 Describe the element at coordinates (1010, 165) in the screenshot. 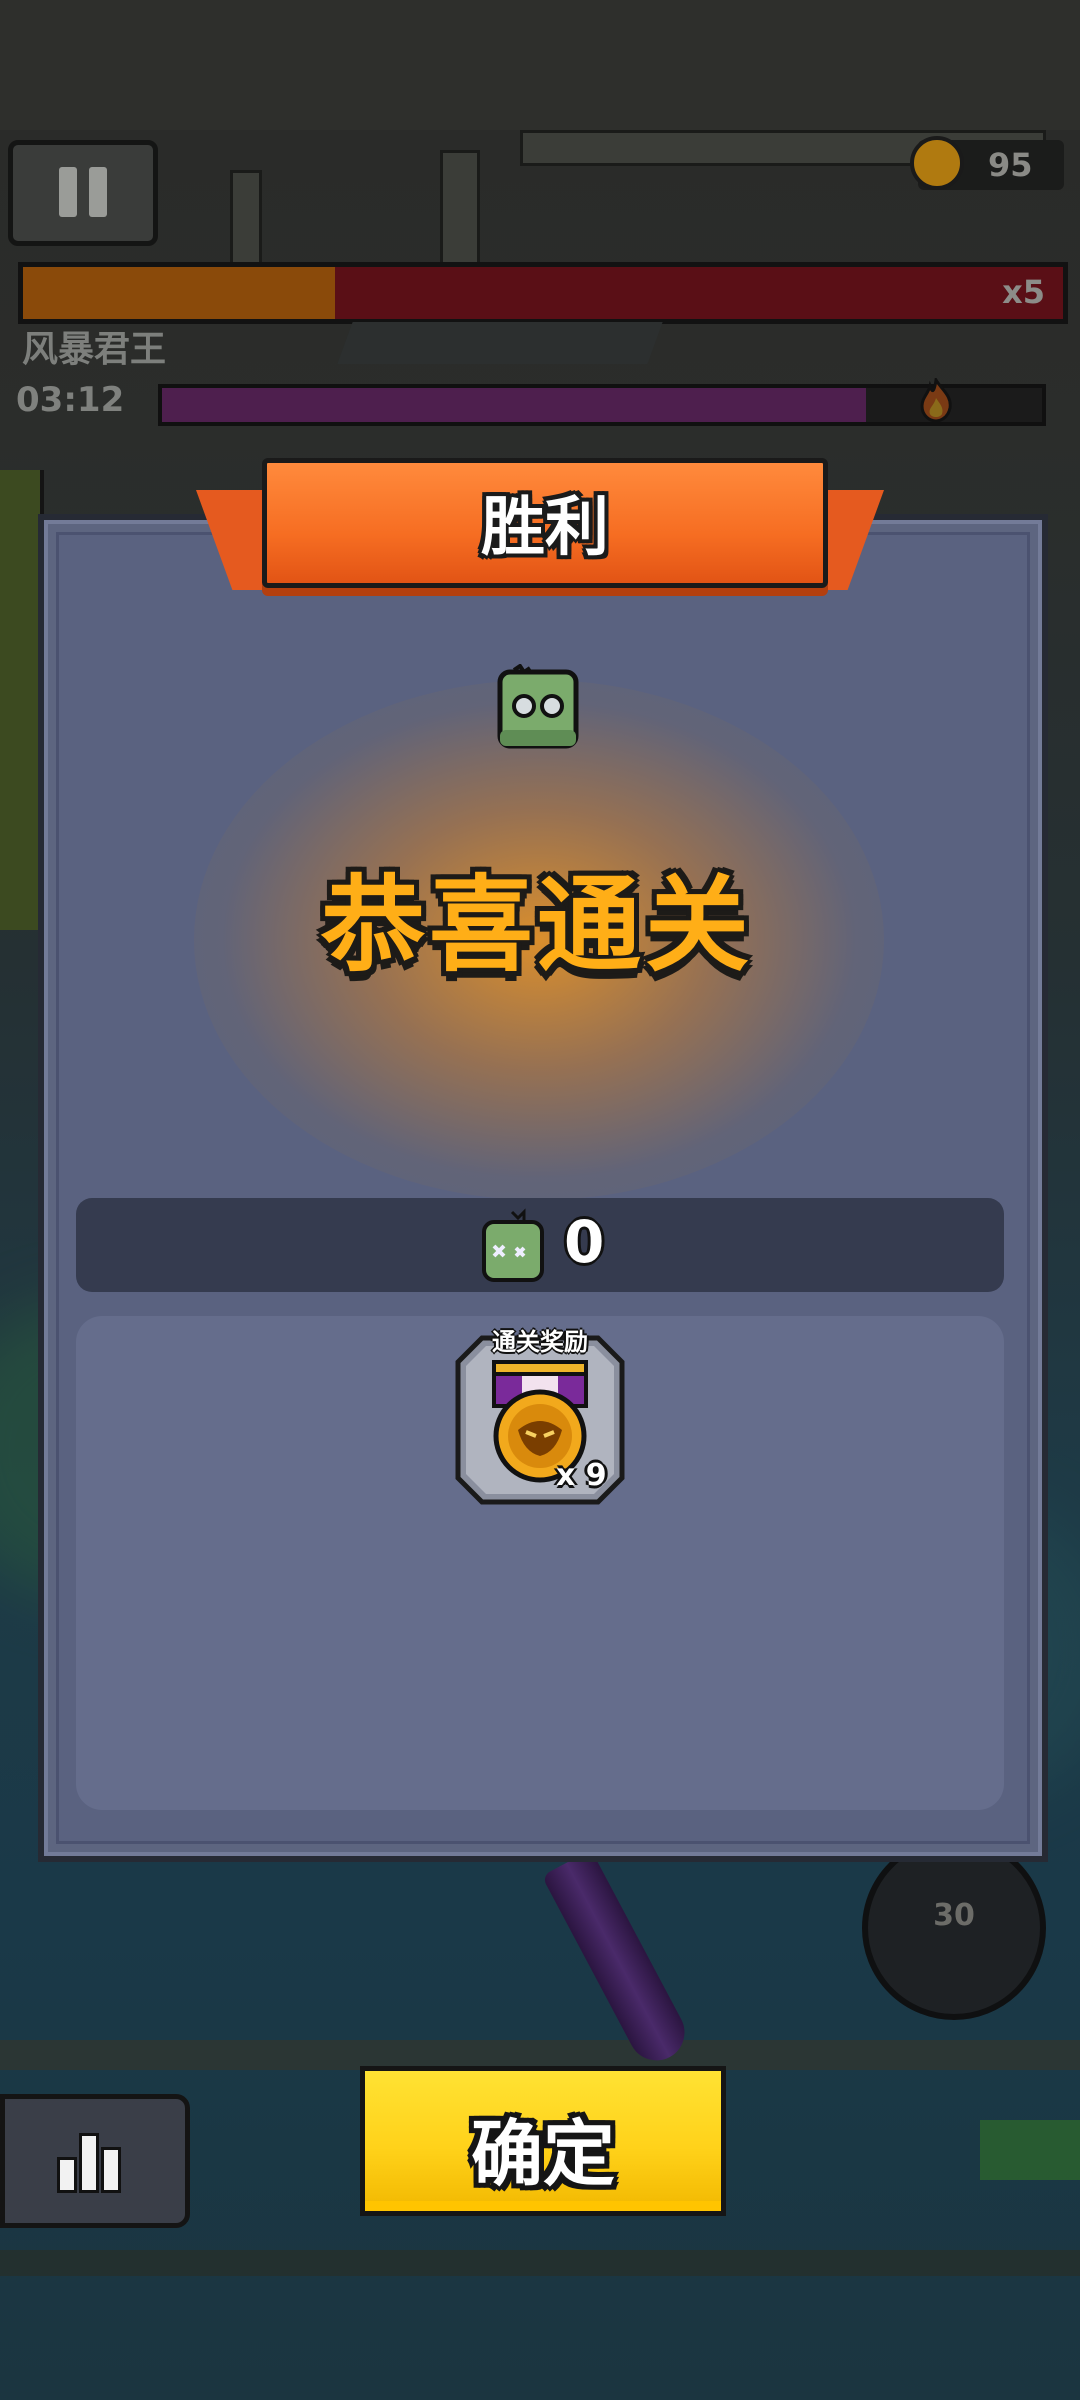

I see `medal-count: 95` at that location.